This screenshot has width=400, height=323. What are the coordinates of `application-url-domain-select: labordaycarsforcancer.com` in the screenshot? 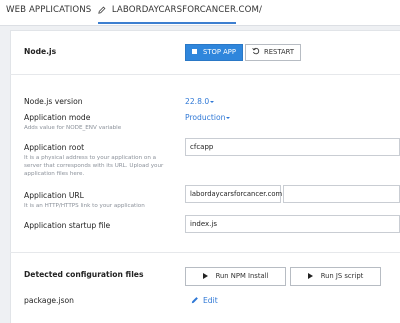 It's located at (237, 194).